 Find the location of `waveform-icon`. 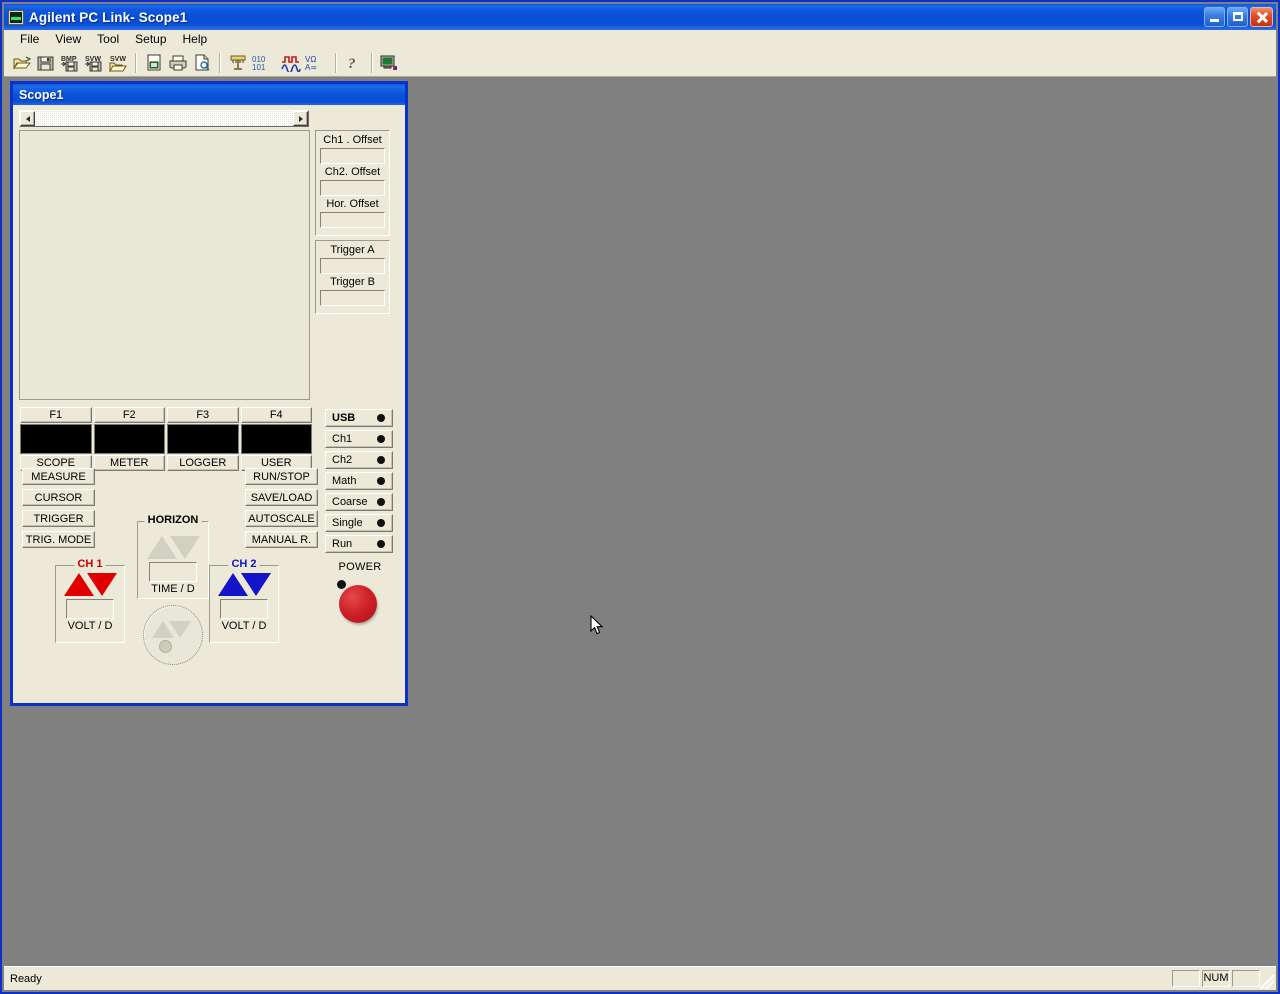

waveform-icon is located at coordinates (290, 63).